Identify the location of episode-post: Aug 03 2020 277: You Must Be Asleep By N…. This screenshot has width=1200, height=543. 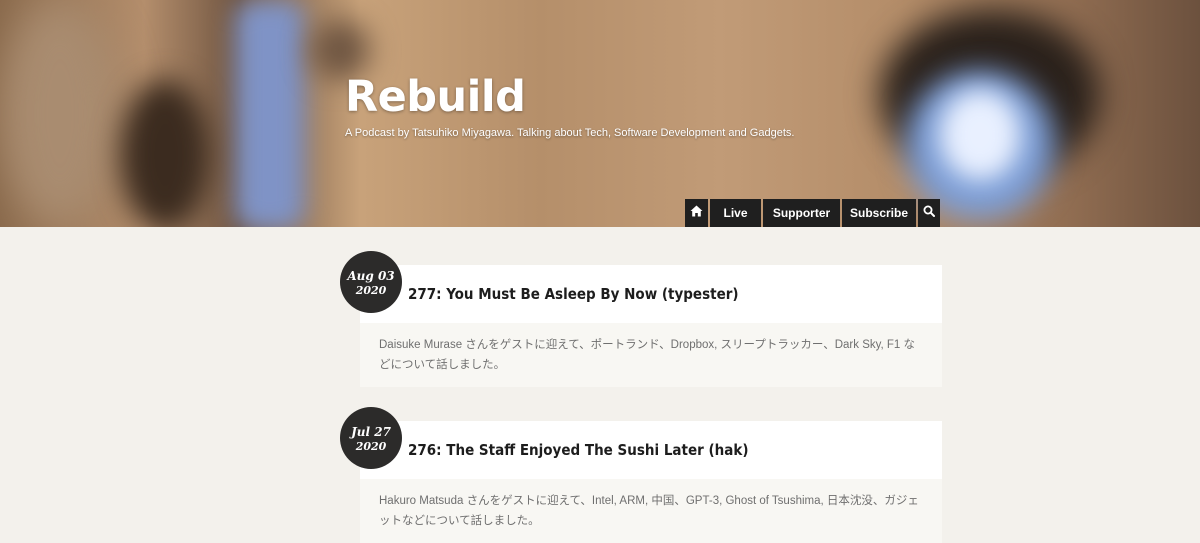
(641, 319).